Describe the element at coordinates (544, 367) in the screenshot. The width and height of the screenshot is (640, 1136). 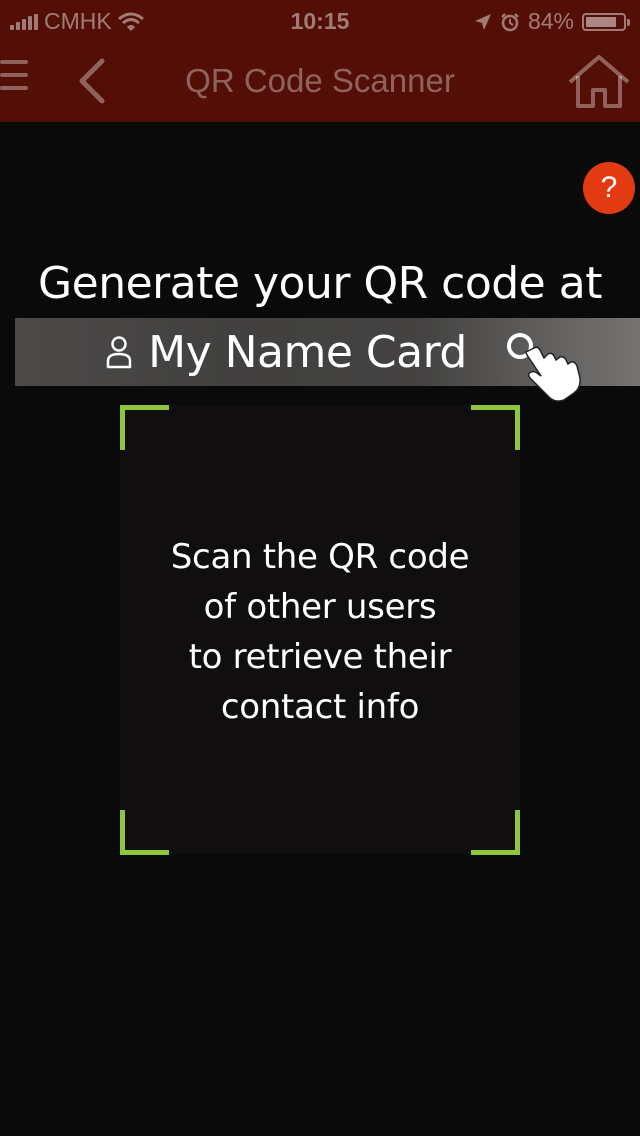
I see `tap-pointer-icon` at that location.